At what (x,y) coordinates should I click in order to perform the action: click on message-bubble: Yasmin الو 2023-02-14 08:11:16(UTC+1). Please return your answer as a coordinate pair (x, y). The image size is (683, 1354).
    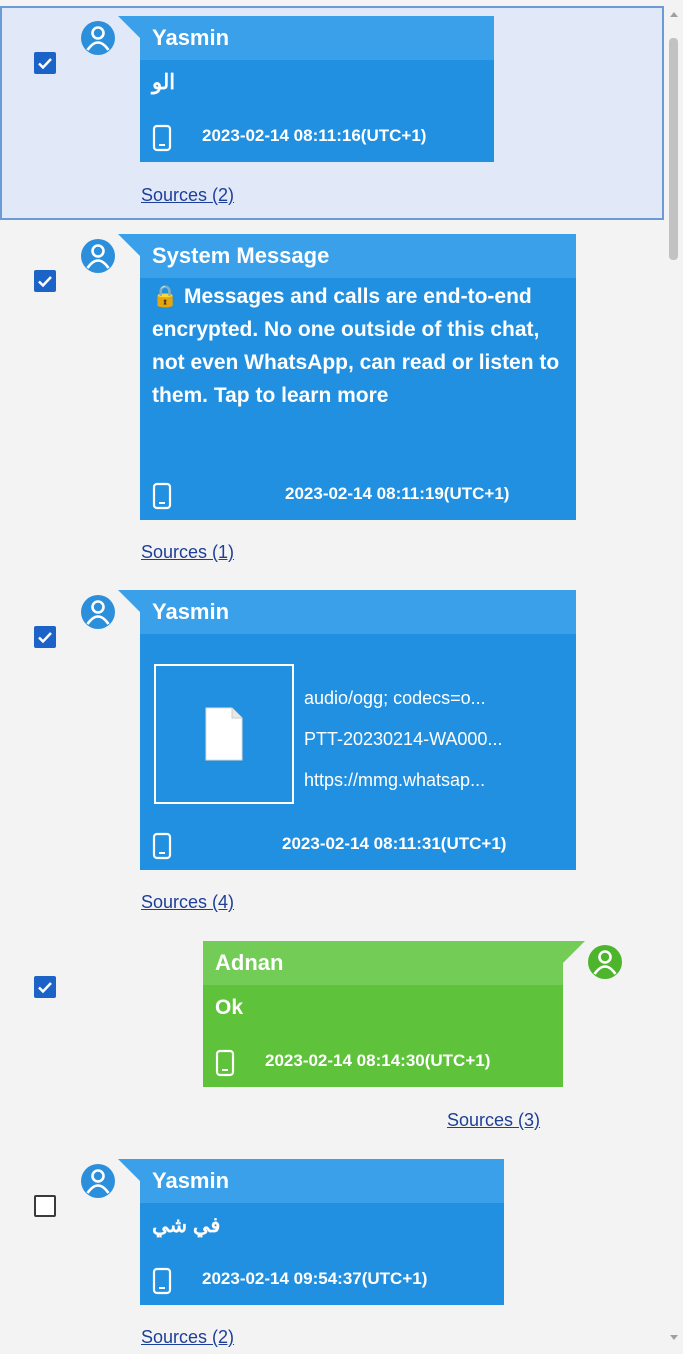
    Looking at the image, I should click on (306, 89).